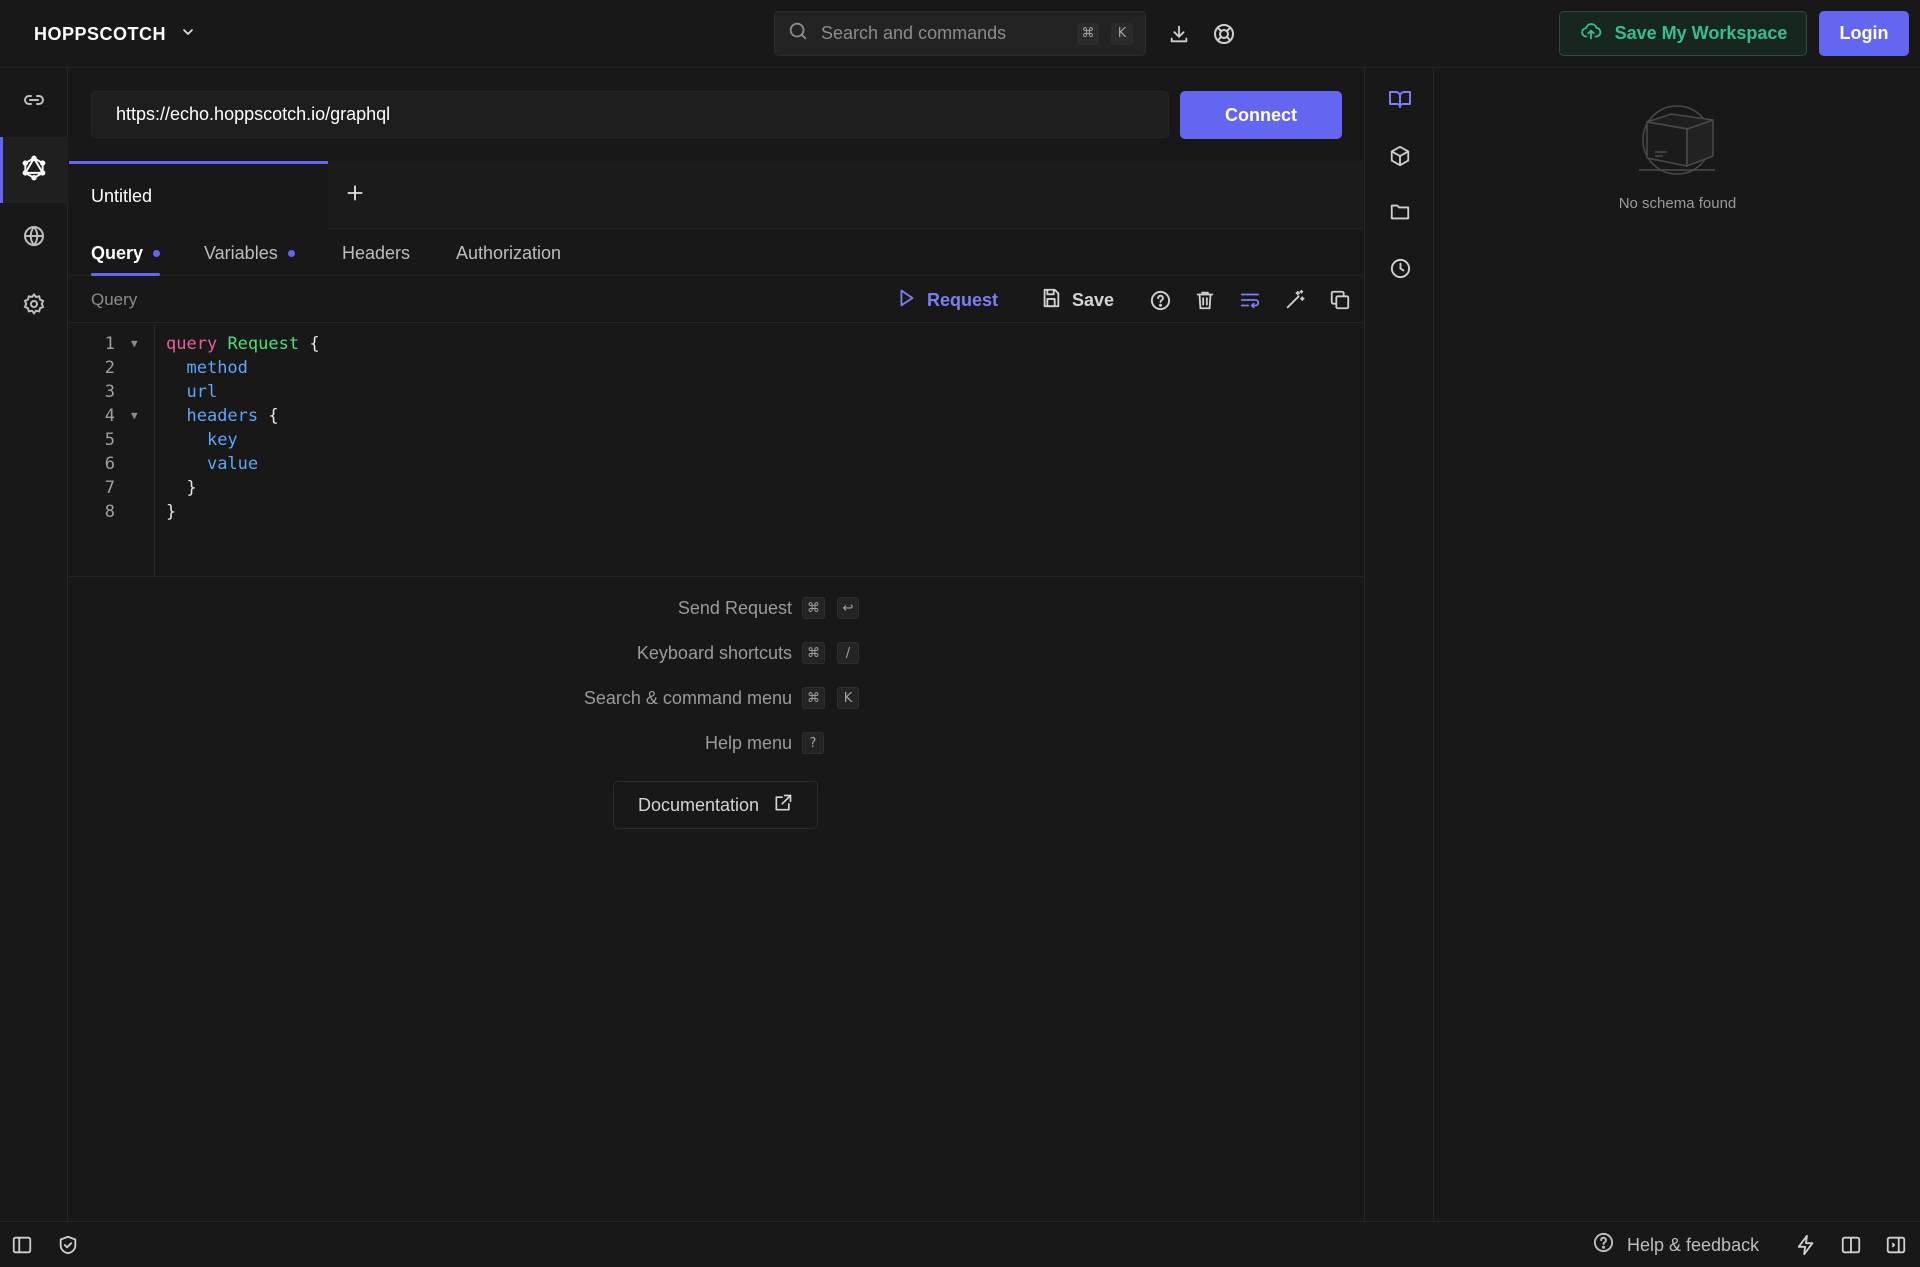 This screenshot has width=1920, height=1267. I want to click on code-field: method, so click(217, 368).